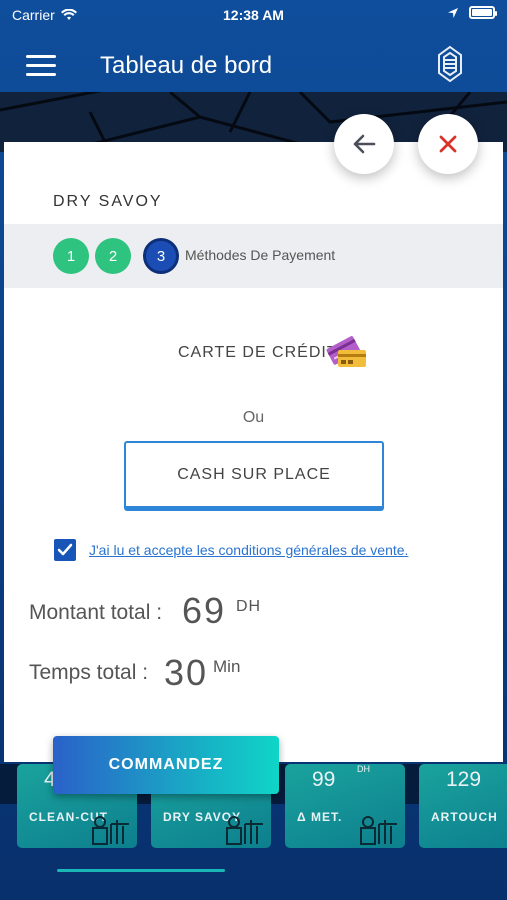 This screenshot has width=507, height=900. What do you see at coordinates (166, 765) in the screenshot?
I see `order-button: COMMANDEZ` at bounding box center [166, 765].